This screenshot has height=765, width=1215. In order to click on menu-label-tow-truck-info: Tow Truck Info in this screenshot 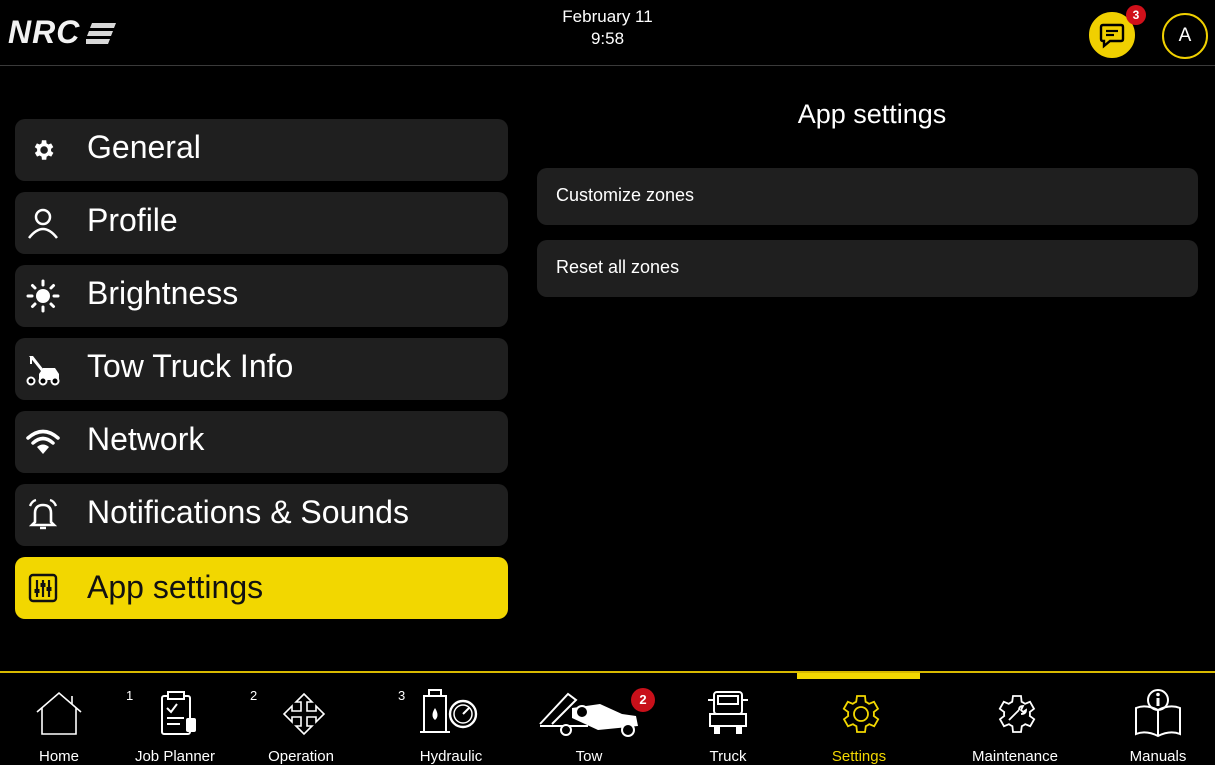, I will do `click(190, 366)`.